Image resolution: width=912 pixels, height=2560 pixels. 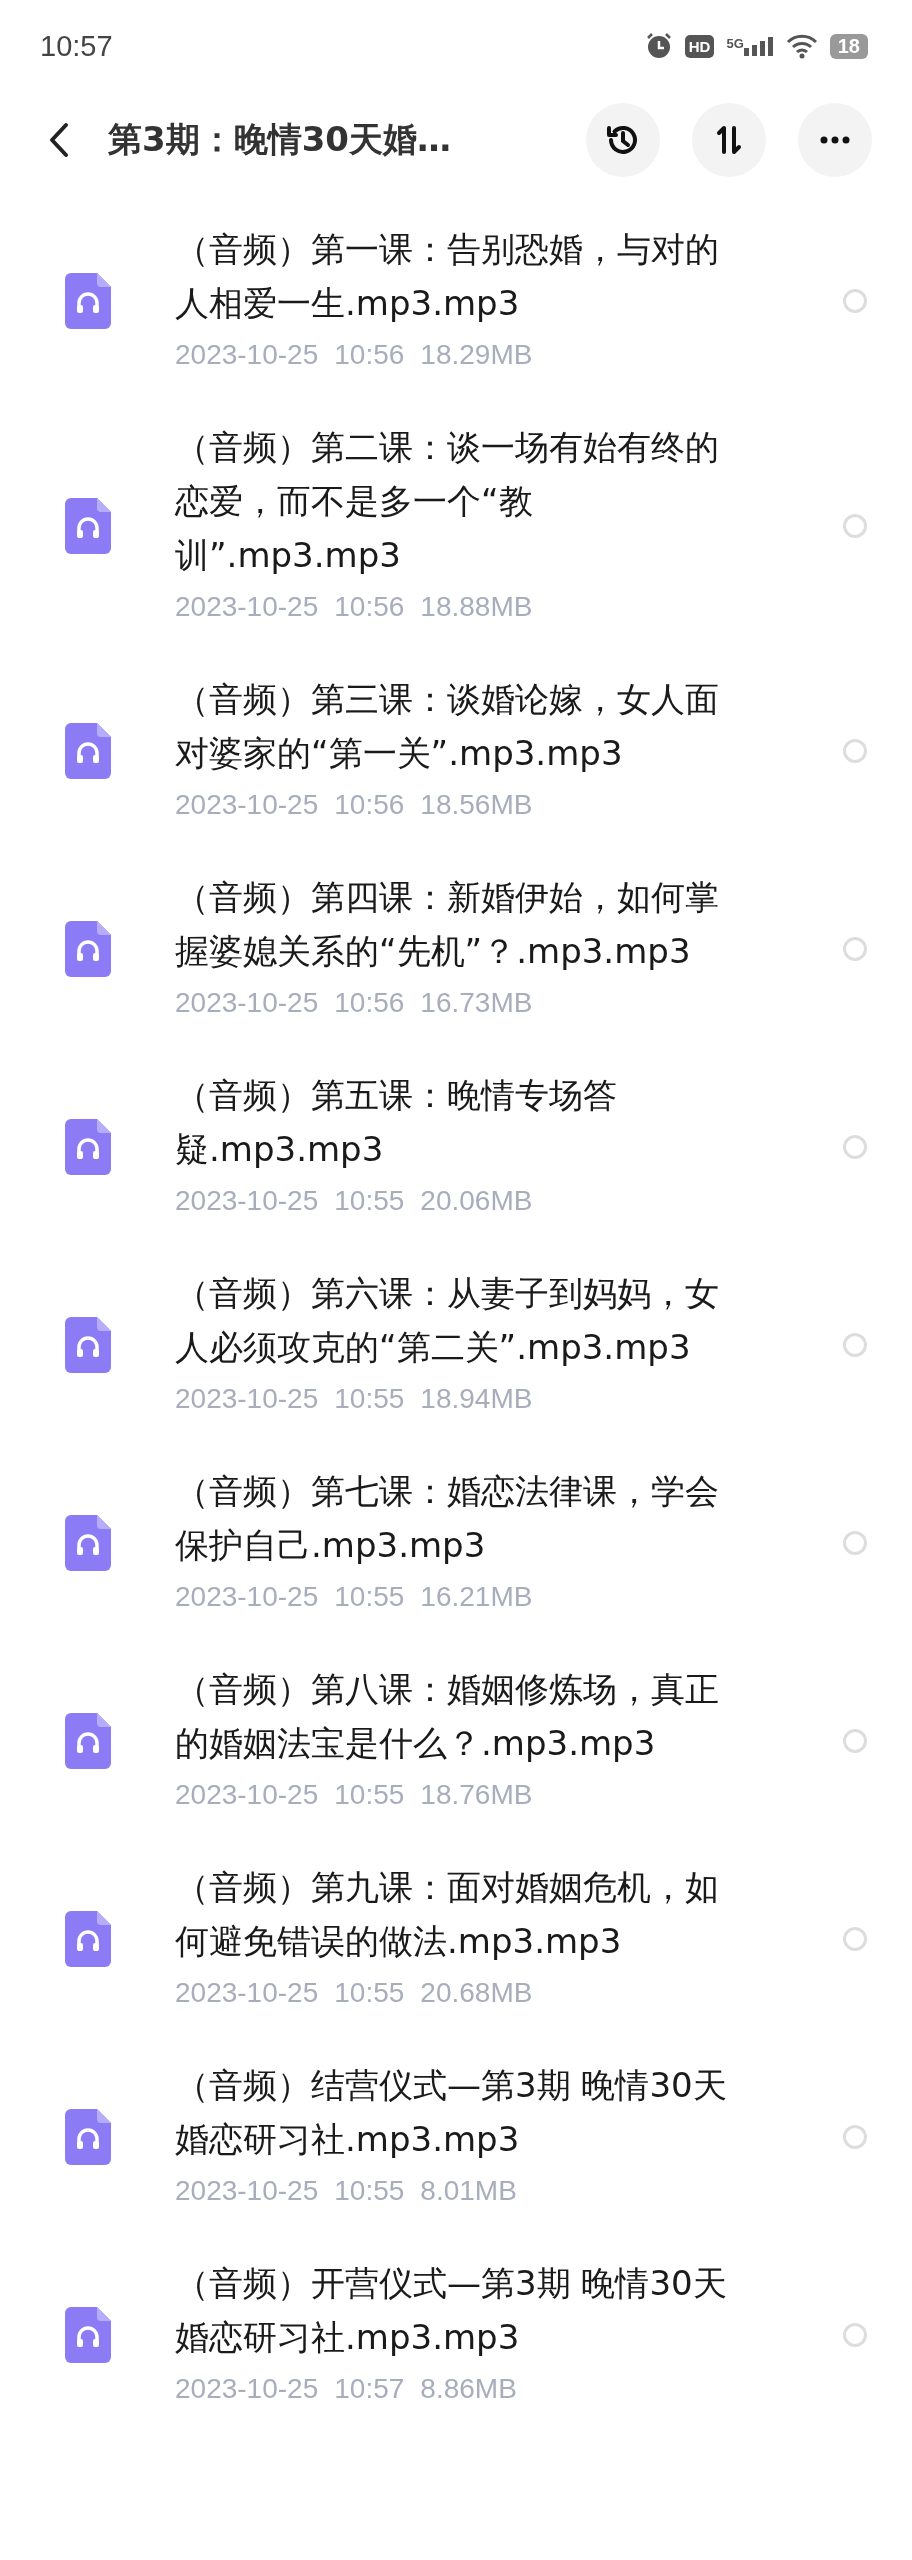 I want to click on file-size: 18.56MB, so click(x=476, y=805).